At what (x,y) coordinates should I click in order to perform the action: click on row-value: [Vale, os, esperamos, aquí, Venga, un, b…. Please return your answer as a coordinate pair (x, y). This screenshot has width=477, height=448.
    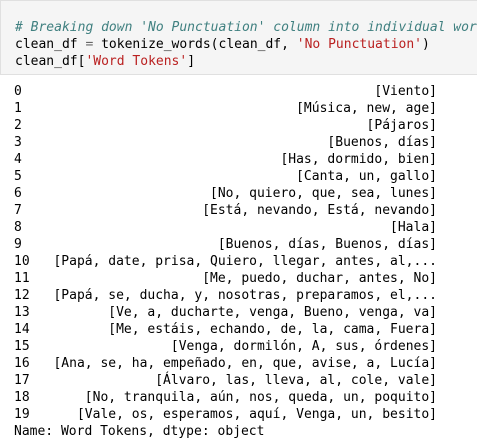
    Looking at the image, I should click on (256, 414).